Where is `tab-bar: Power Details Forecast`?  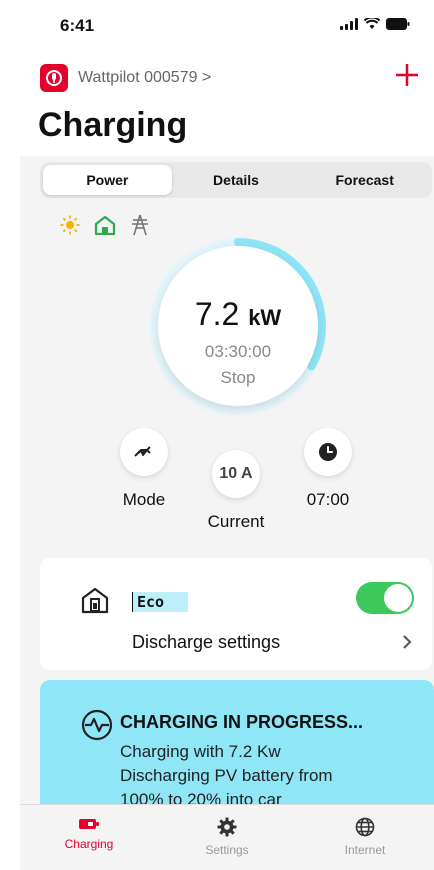 tab-bar: Power Details Forecast is located at coordinates (236, 180).